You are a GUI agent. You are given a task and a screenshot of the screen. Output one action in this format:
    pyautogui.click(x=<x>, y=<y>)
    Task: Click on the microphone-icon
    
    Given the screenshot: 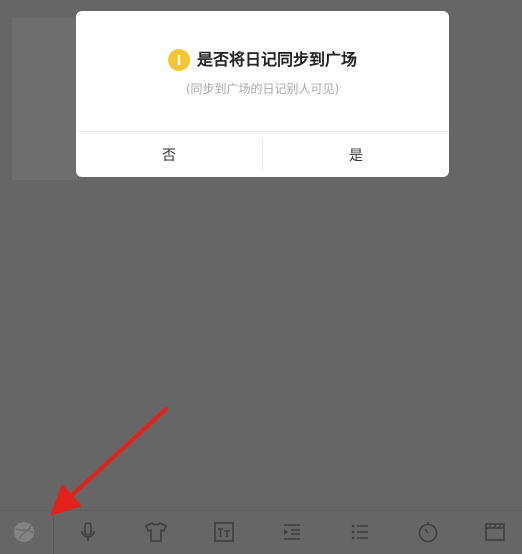 What is the action you would take?
    pyautogui.click(x=88, y=531)
    